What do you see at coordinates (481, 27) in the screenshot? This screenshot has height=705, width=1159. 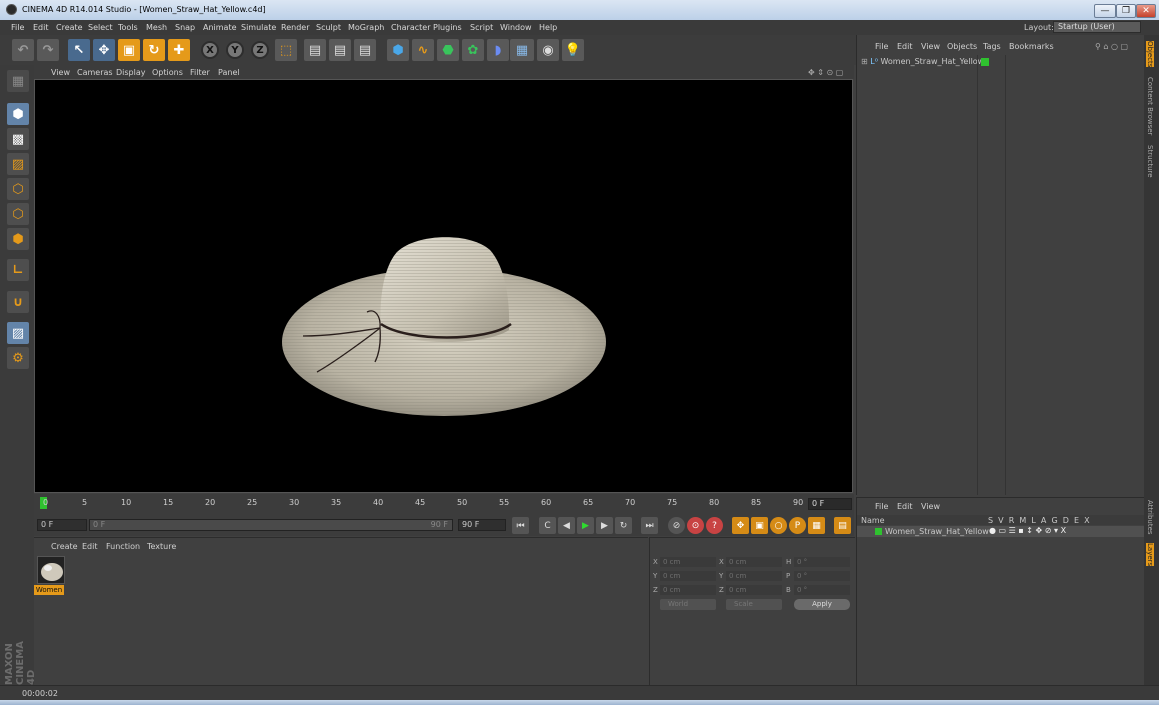 I see `menu-script: Script` at bounding box center [481, 27].